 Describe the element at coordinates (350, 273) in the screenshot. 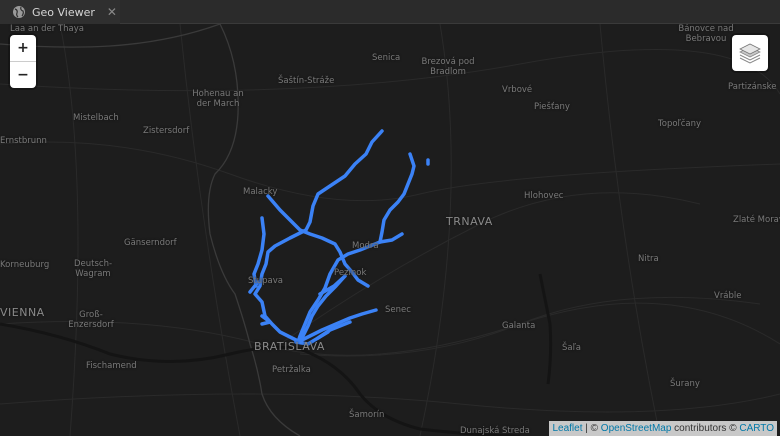

I see `label-pezinok: Pezinok` at that location.